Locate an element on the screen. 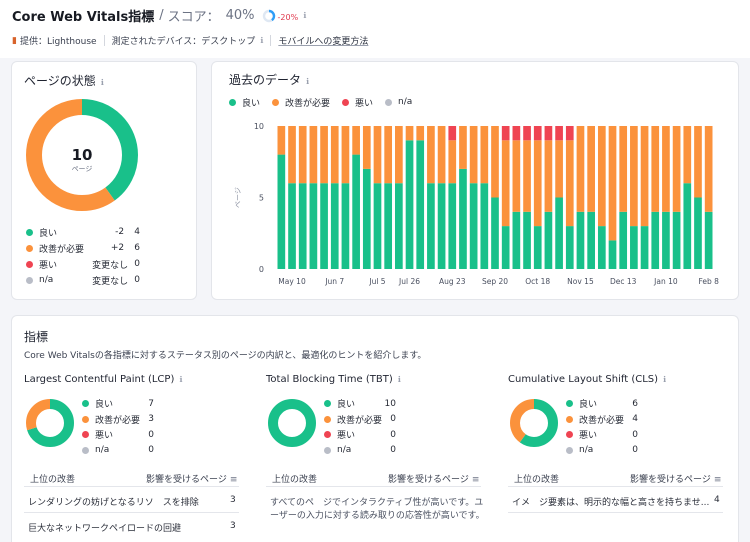 This screenshot has height=542, width=750. metric-status-row: 悪い 0 is located at coordinates (360, 435).